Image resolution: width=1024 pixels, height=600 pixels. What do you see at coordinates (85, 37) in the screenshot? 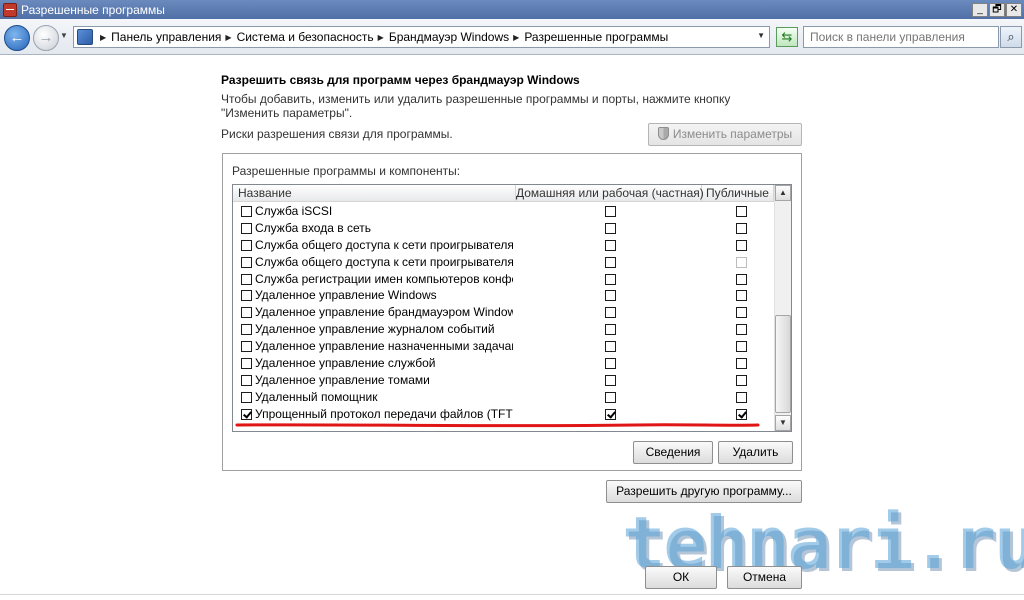
I see `control-panel-icon` at bounding box center [85, 37].